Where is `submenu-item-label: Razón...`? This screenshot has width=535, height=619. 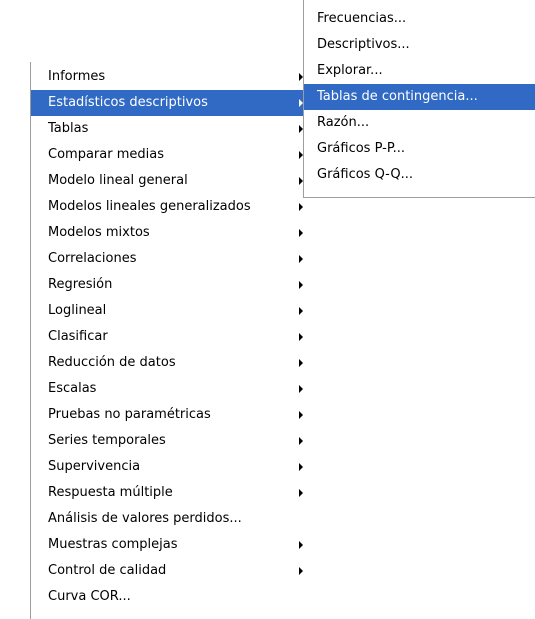
submenu-item-label: Razón... is located at coordinates (343, 122).